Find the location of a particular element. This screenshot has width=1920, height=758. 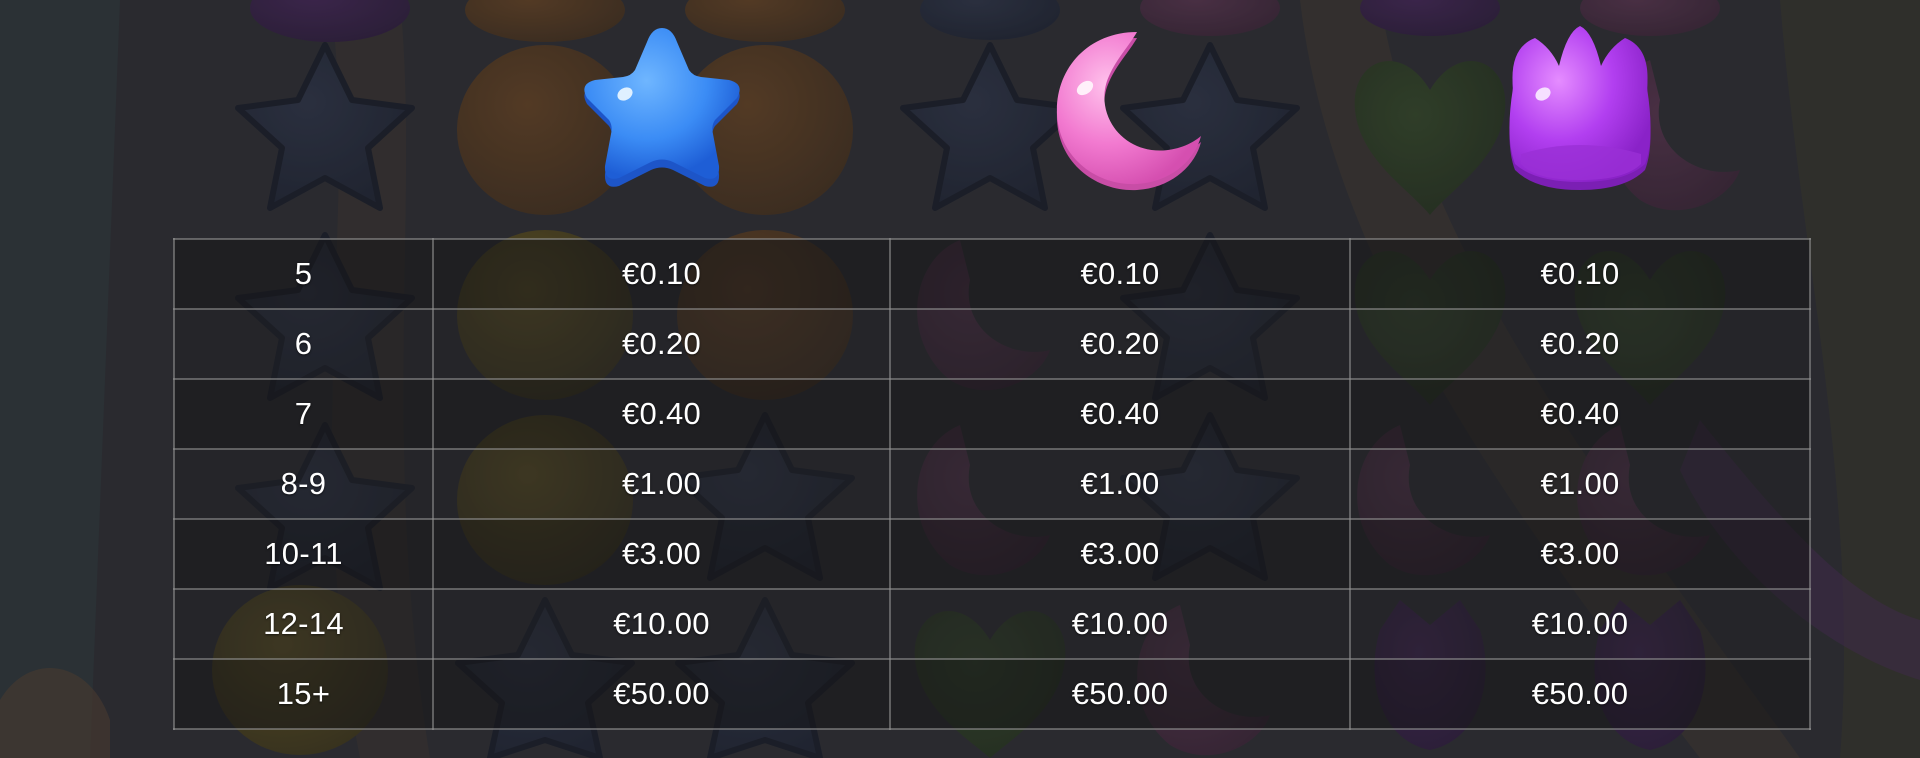

payout-blue-star: €1.00 is located at coordinates (661, 484).